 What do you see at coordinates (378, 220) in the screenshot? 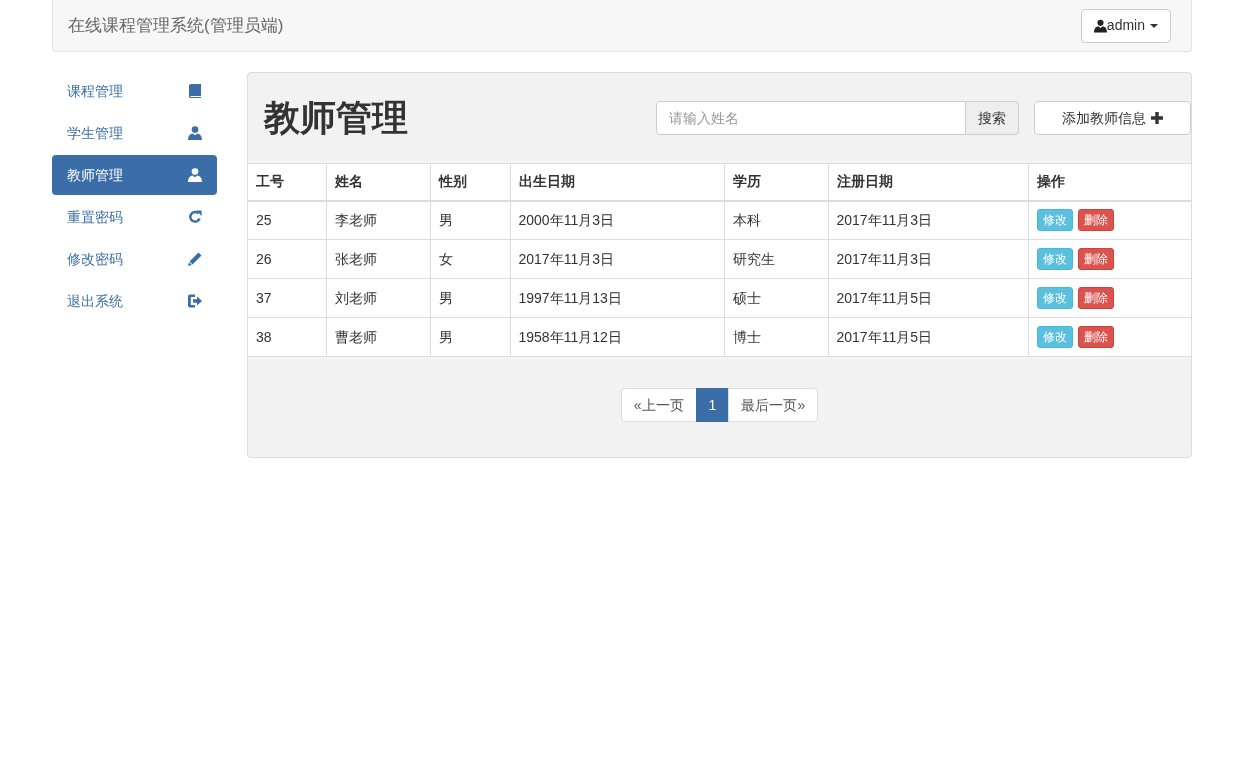
I see `table-cell: 李老师` at bounding box center [378, 220].